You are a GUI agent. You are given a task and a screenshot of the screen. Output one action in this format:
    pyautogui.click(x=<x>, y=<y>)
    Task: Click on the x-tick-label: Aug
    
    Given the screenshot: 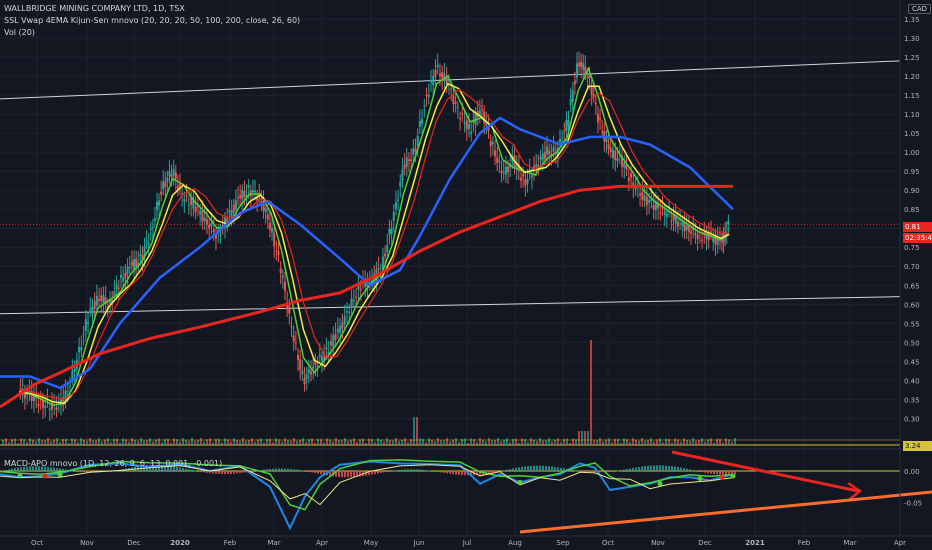 What is the action you would take?
    pyautogui.click(x=515, y=543)
    